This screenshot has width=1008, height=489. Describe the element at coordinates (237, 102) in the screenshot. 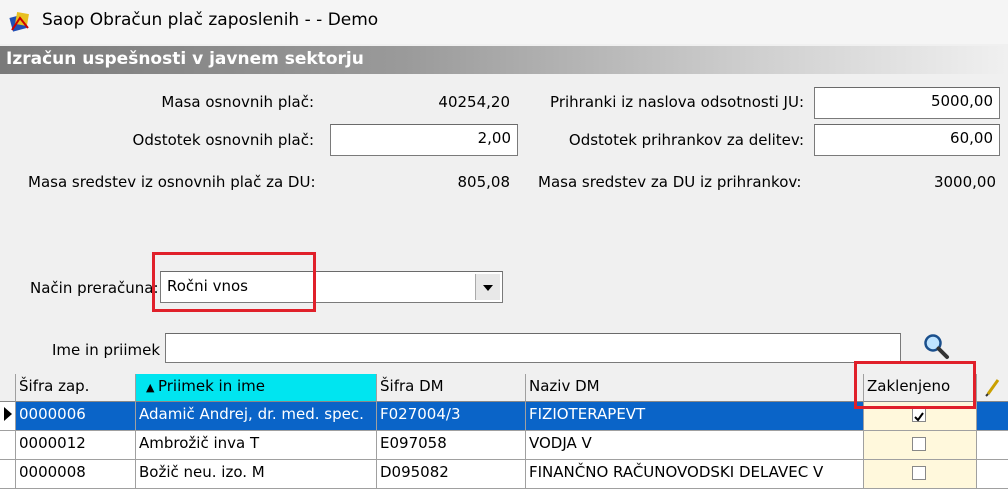

I see `masa-osnovnih-label: Masa osnovnih plač:` at that location.